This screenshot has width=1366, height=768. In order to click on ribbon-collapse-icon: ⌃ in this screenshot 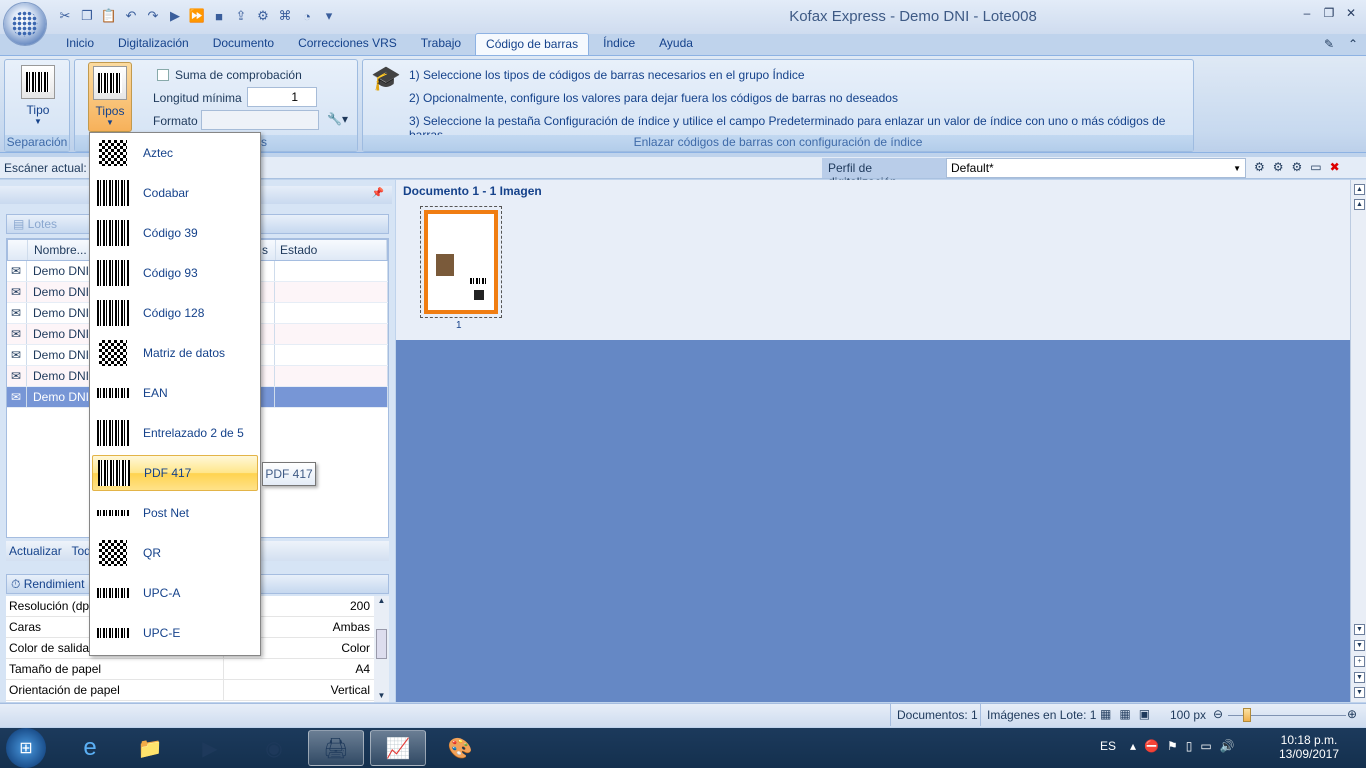, I will do `click(1353, 44)`.